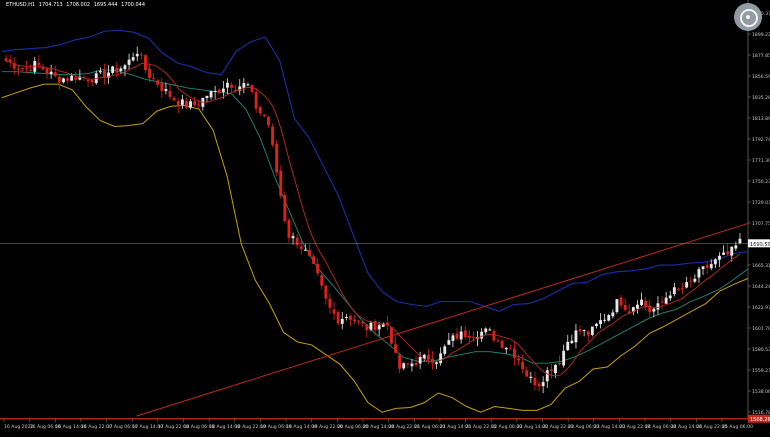  I want to click on price-tick-label: 1686.513, so click(761, 245).